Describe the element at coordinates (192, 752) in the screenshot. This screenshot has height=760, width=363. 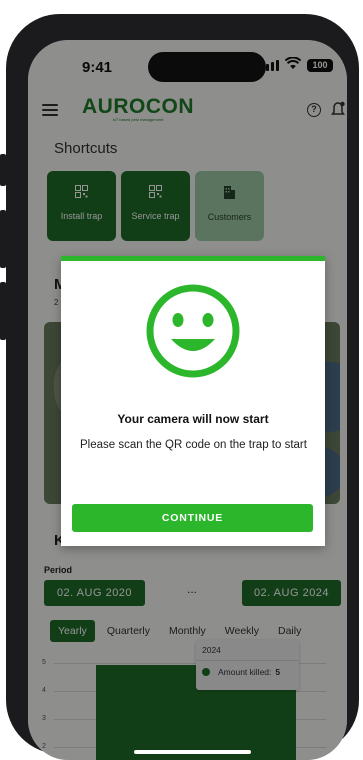
I see `home-indicator` at that location.